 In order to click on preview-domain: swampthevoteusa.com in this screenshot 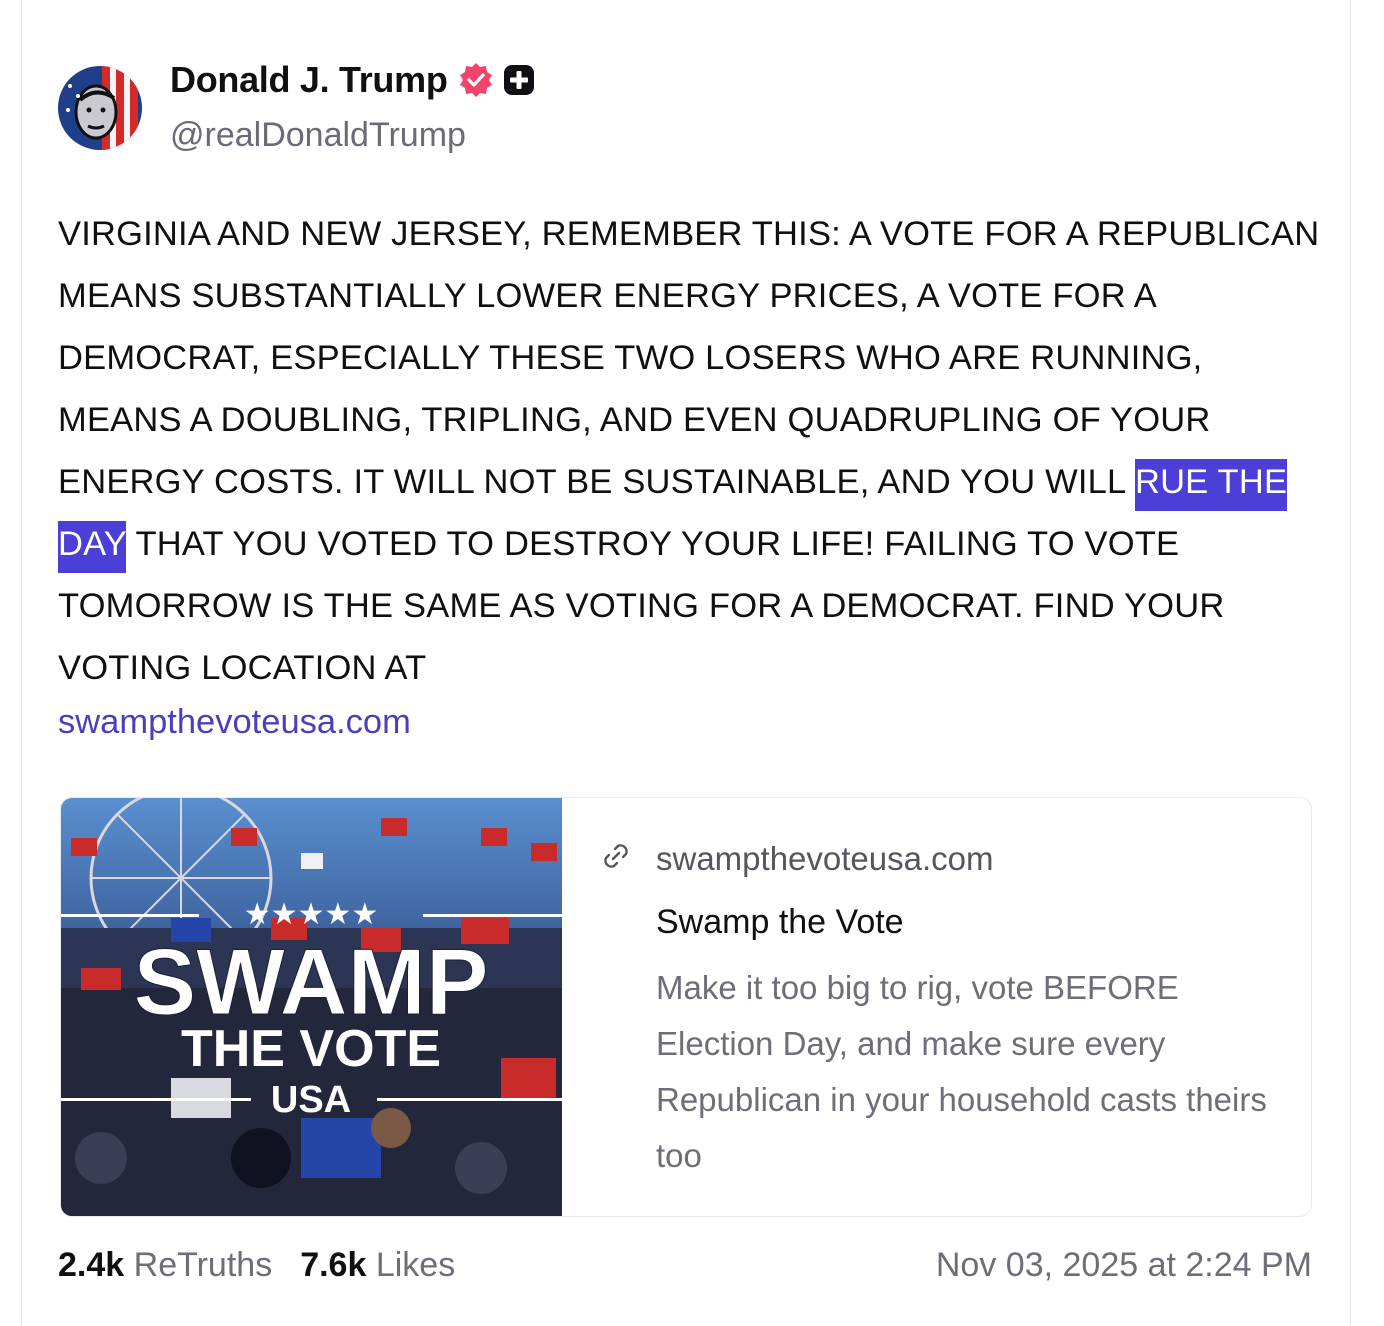, I will do `click(825, 859)`.